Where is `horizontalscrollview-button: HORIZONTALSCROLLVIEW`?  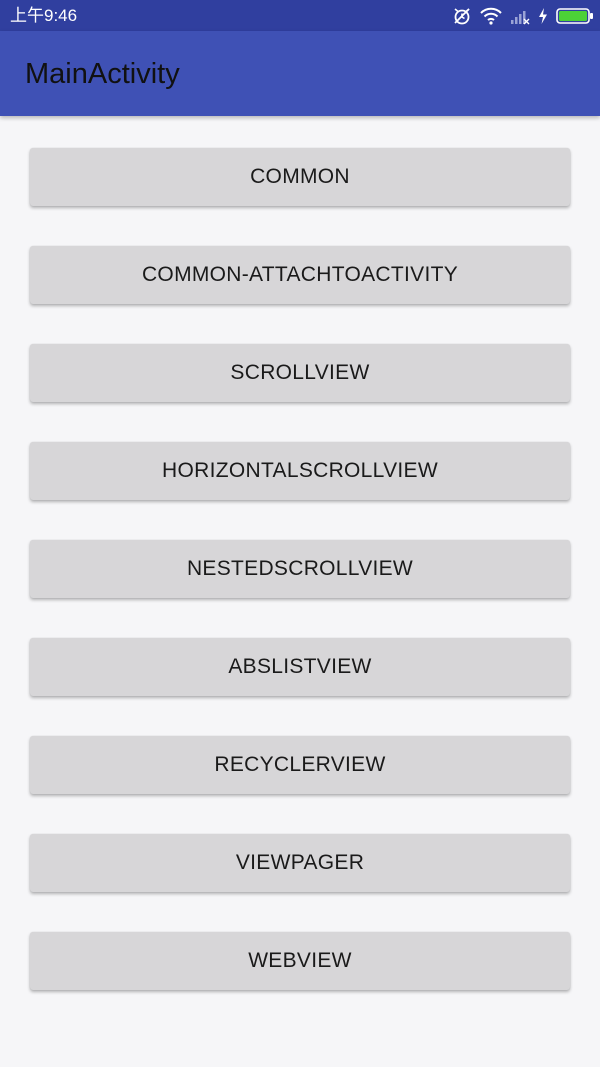
horizontalscrollview-button: HORIZONTALSCROLLVIEW is located at coordinates (300, 471).